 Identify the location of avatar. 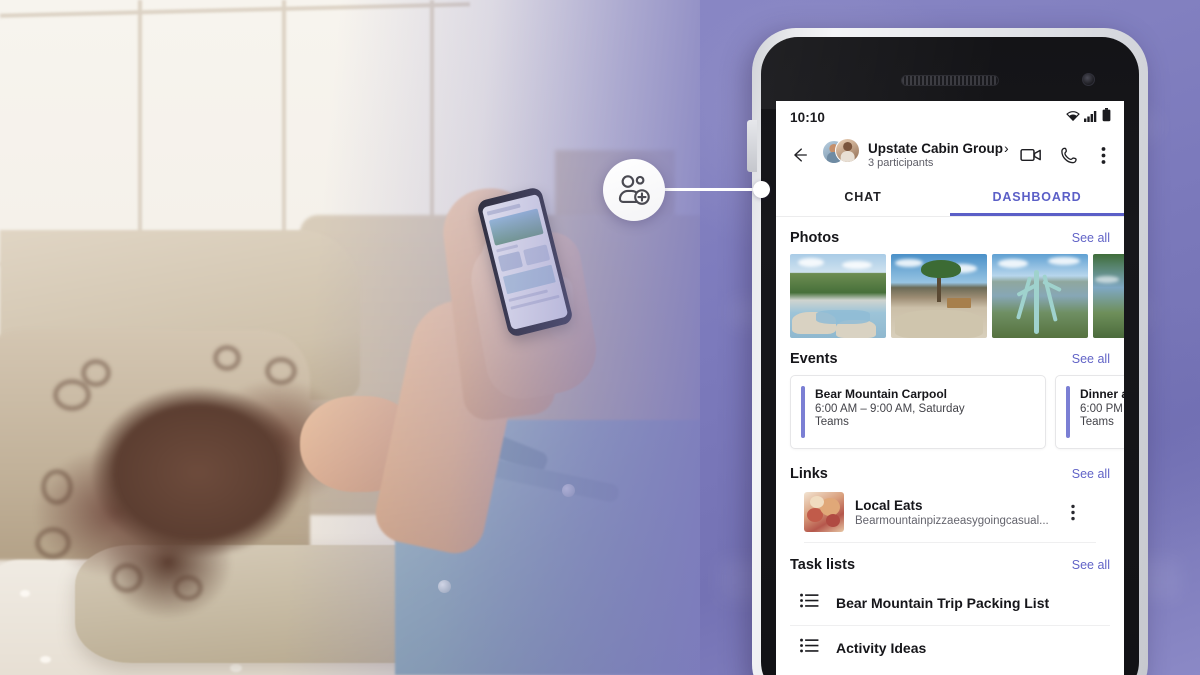
(841, 155).